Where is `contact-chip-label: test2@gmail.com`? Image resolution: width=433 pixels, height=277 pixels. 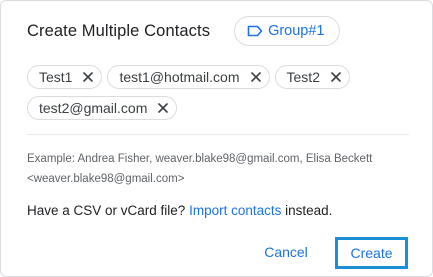 contact-chip-label: test2@gmail.com is located at coordinates (93, 108).